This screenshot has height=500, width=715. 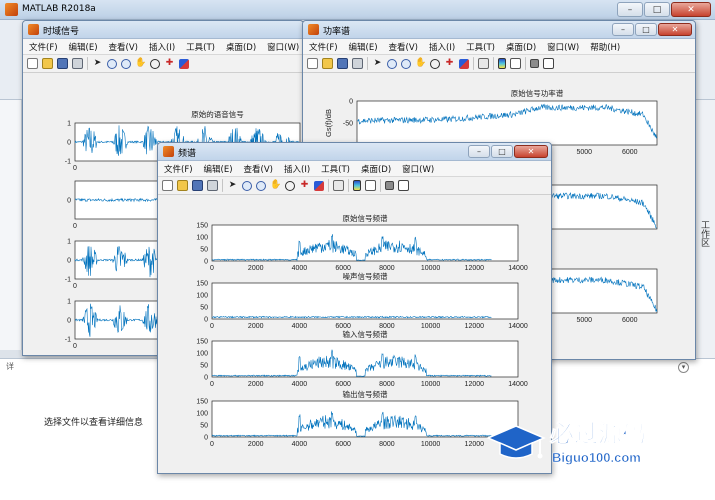 What do you see at coordinates (705, 230) in the screenshot?
I see `workspace-panel: 工作区` at bounding box center [705, 230].